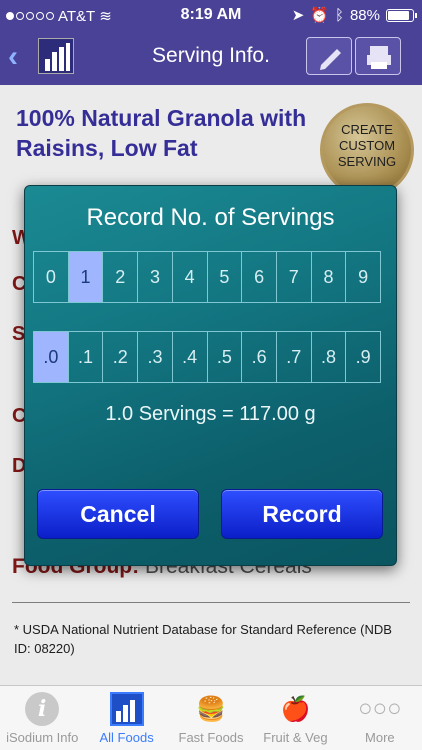 This screenshot has width=422, height=750. I want to click on whole-option: 0, so click(51, 277).